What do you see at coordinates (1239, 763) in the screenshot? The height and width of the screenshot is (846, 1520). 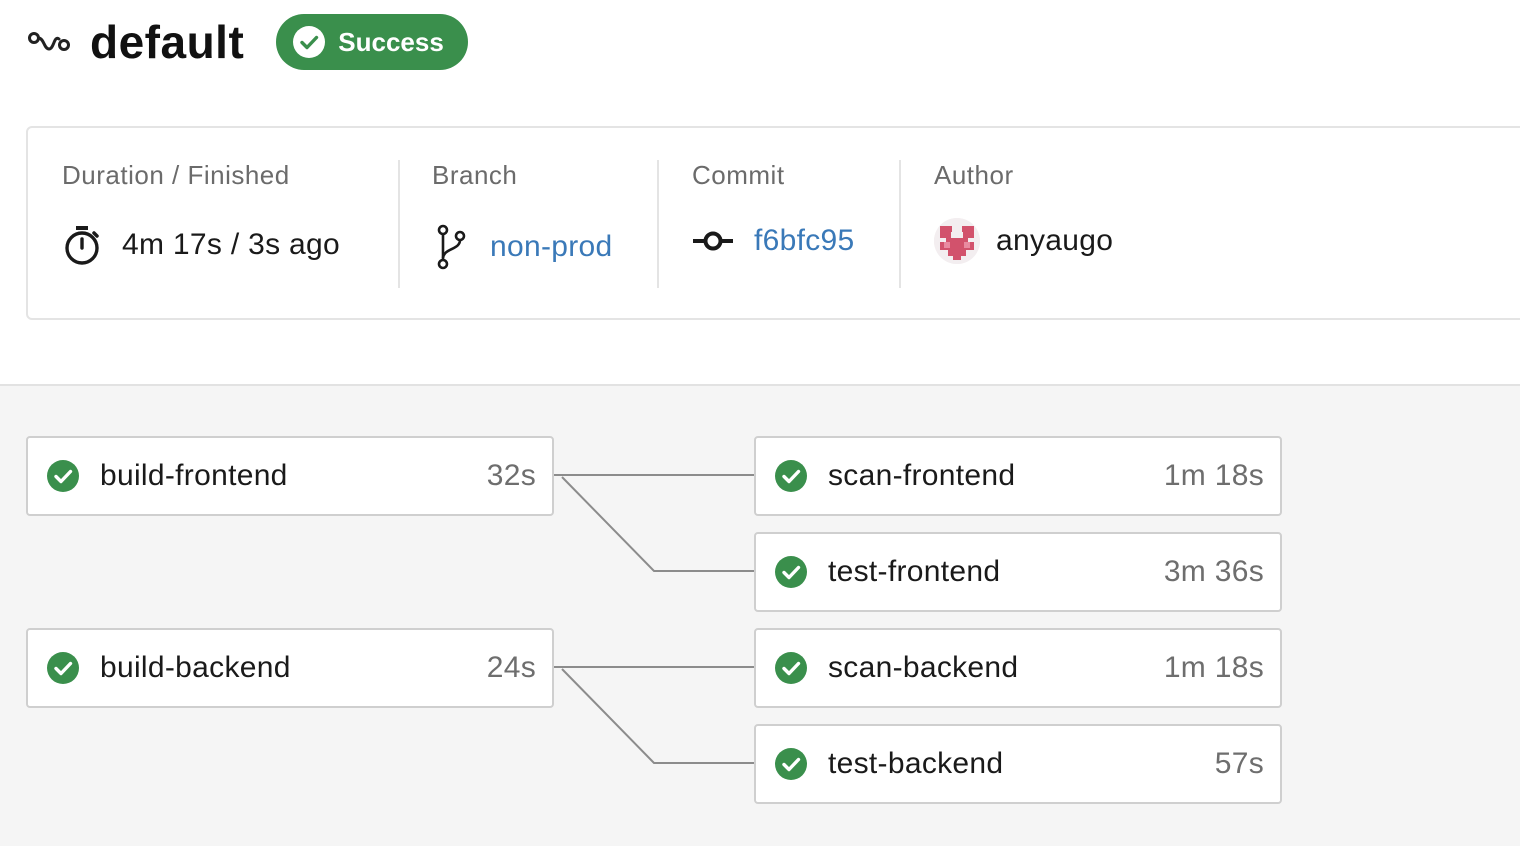 I see `job-duration: 57s` at bounding box center [1239, 763].